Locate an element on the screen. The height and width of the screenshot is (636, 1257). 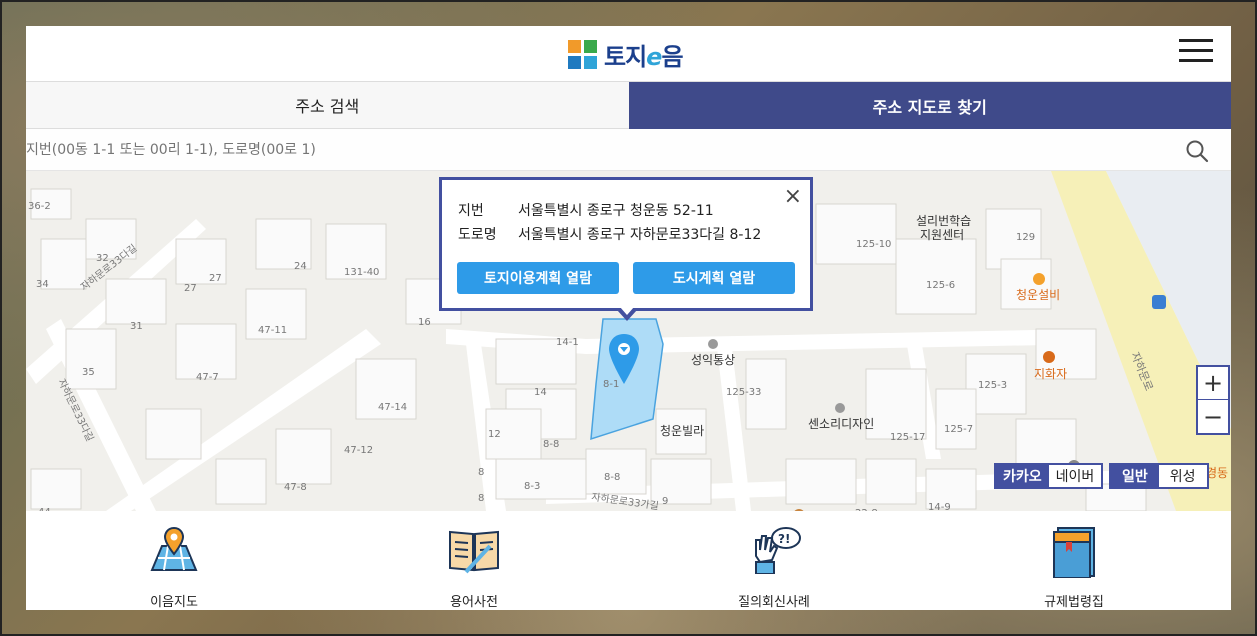
question-hand-icon: ?! is located at coordinates (778, 550).